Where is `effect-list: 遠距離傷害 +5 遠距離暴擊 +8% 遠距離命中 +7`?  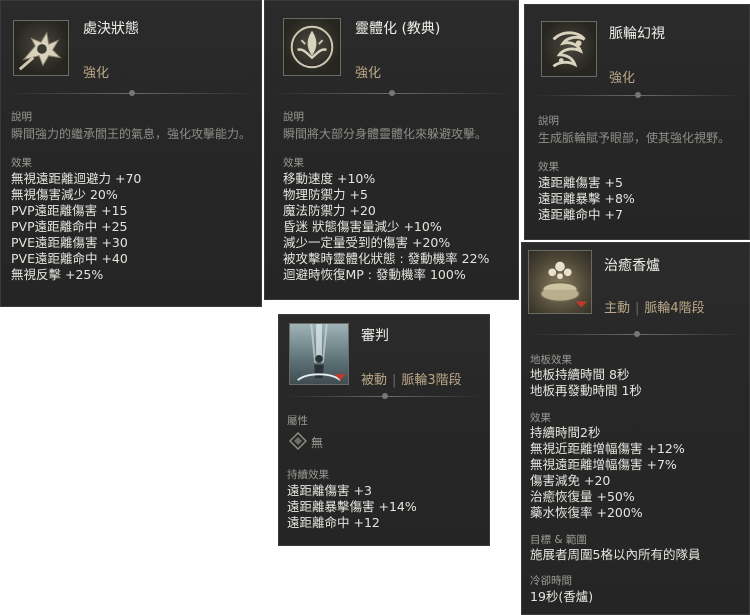
effect-list: 遠距離傷害 +5 遠距離暴擊 +8% 遠距離命中 +7 is located at coordinates (586, 199).